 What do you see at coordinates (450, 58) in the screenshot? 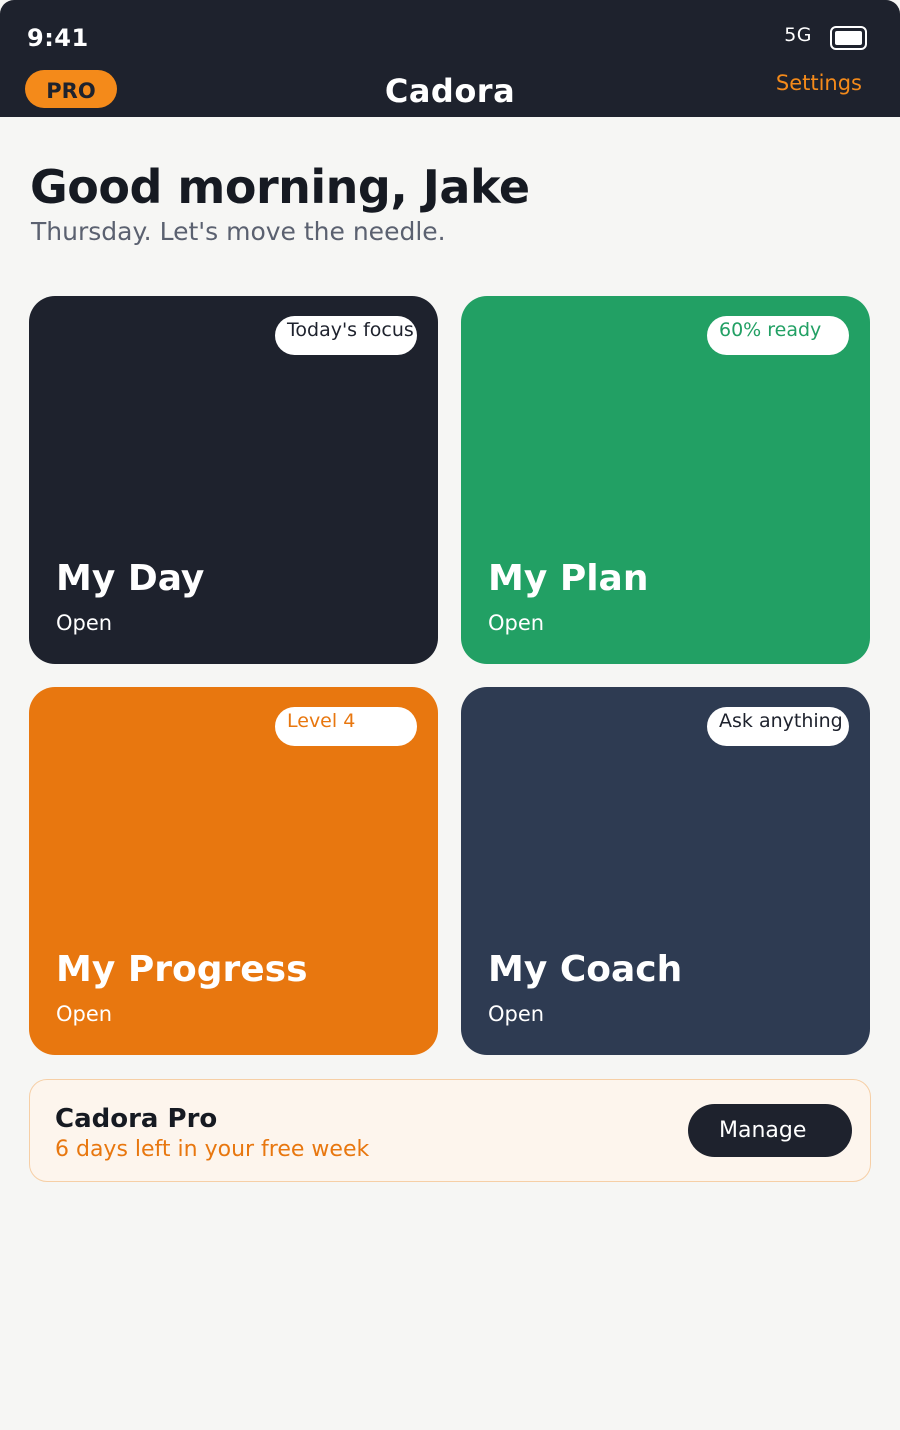
I see `top-bar: 9:41 5G PRO Cadora Settings` at bounding box center [450, 58].